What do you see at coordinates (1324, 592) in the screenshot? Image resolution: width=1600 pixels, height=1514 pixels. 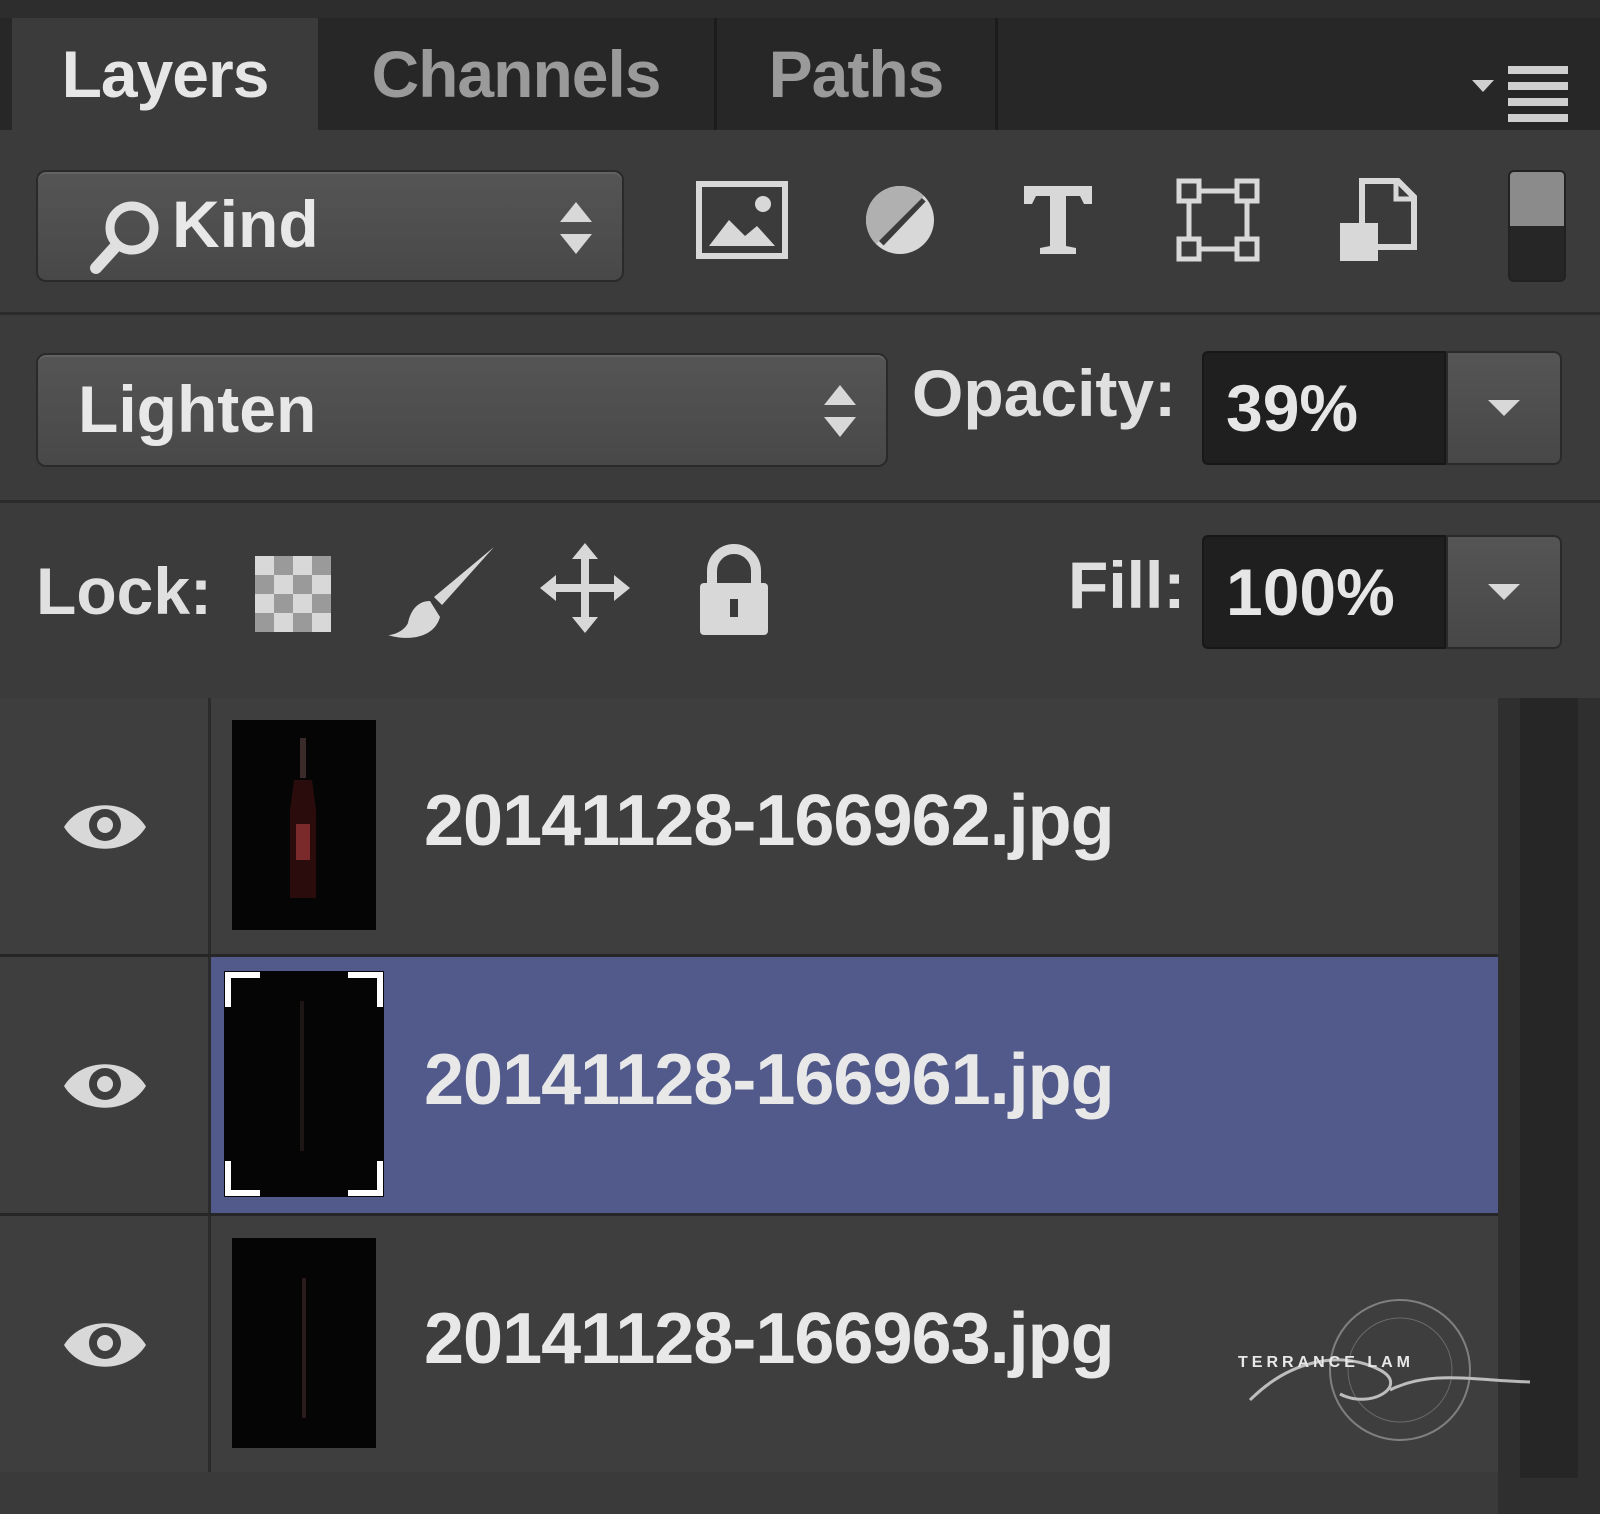 I see `fill-input: 100%` at bounding box center [1324, 592].